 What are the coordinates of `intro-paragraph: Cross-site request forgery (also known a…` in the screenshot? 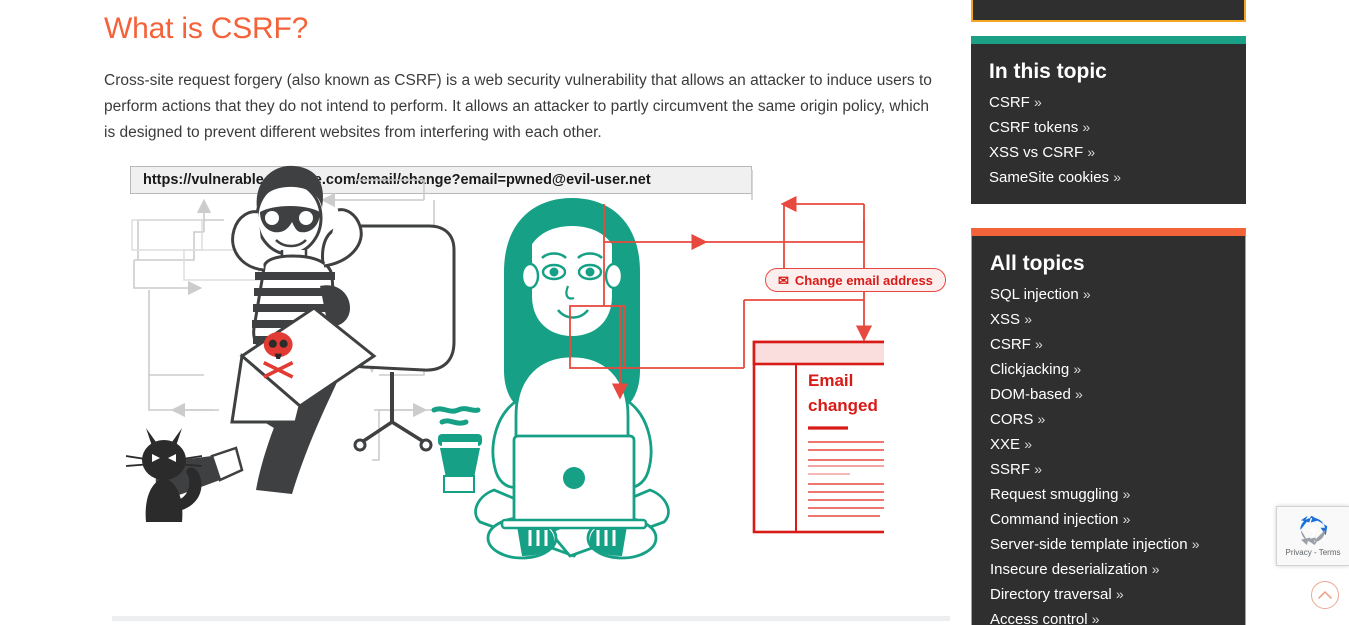 It's located at (518, 106).